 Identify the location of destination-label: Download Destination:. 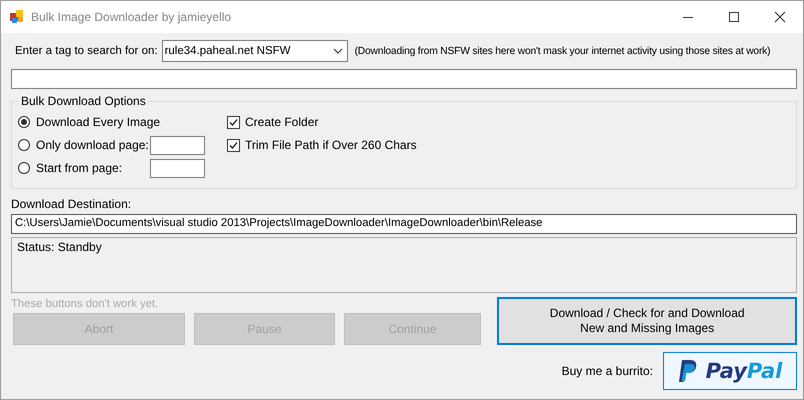
(71, 204).